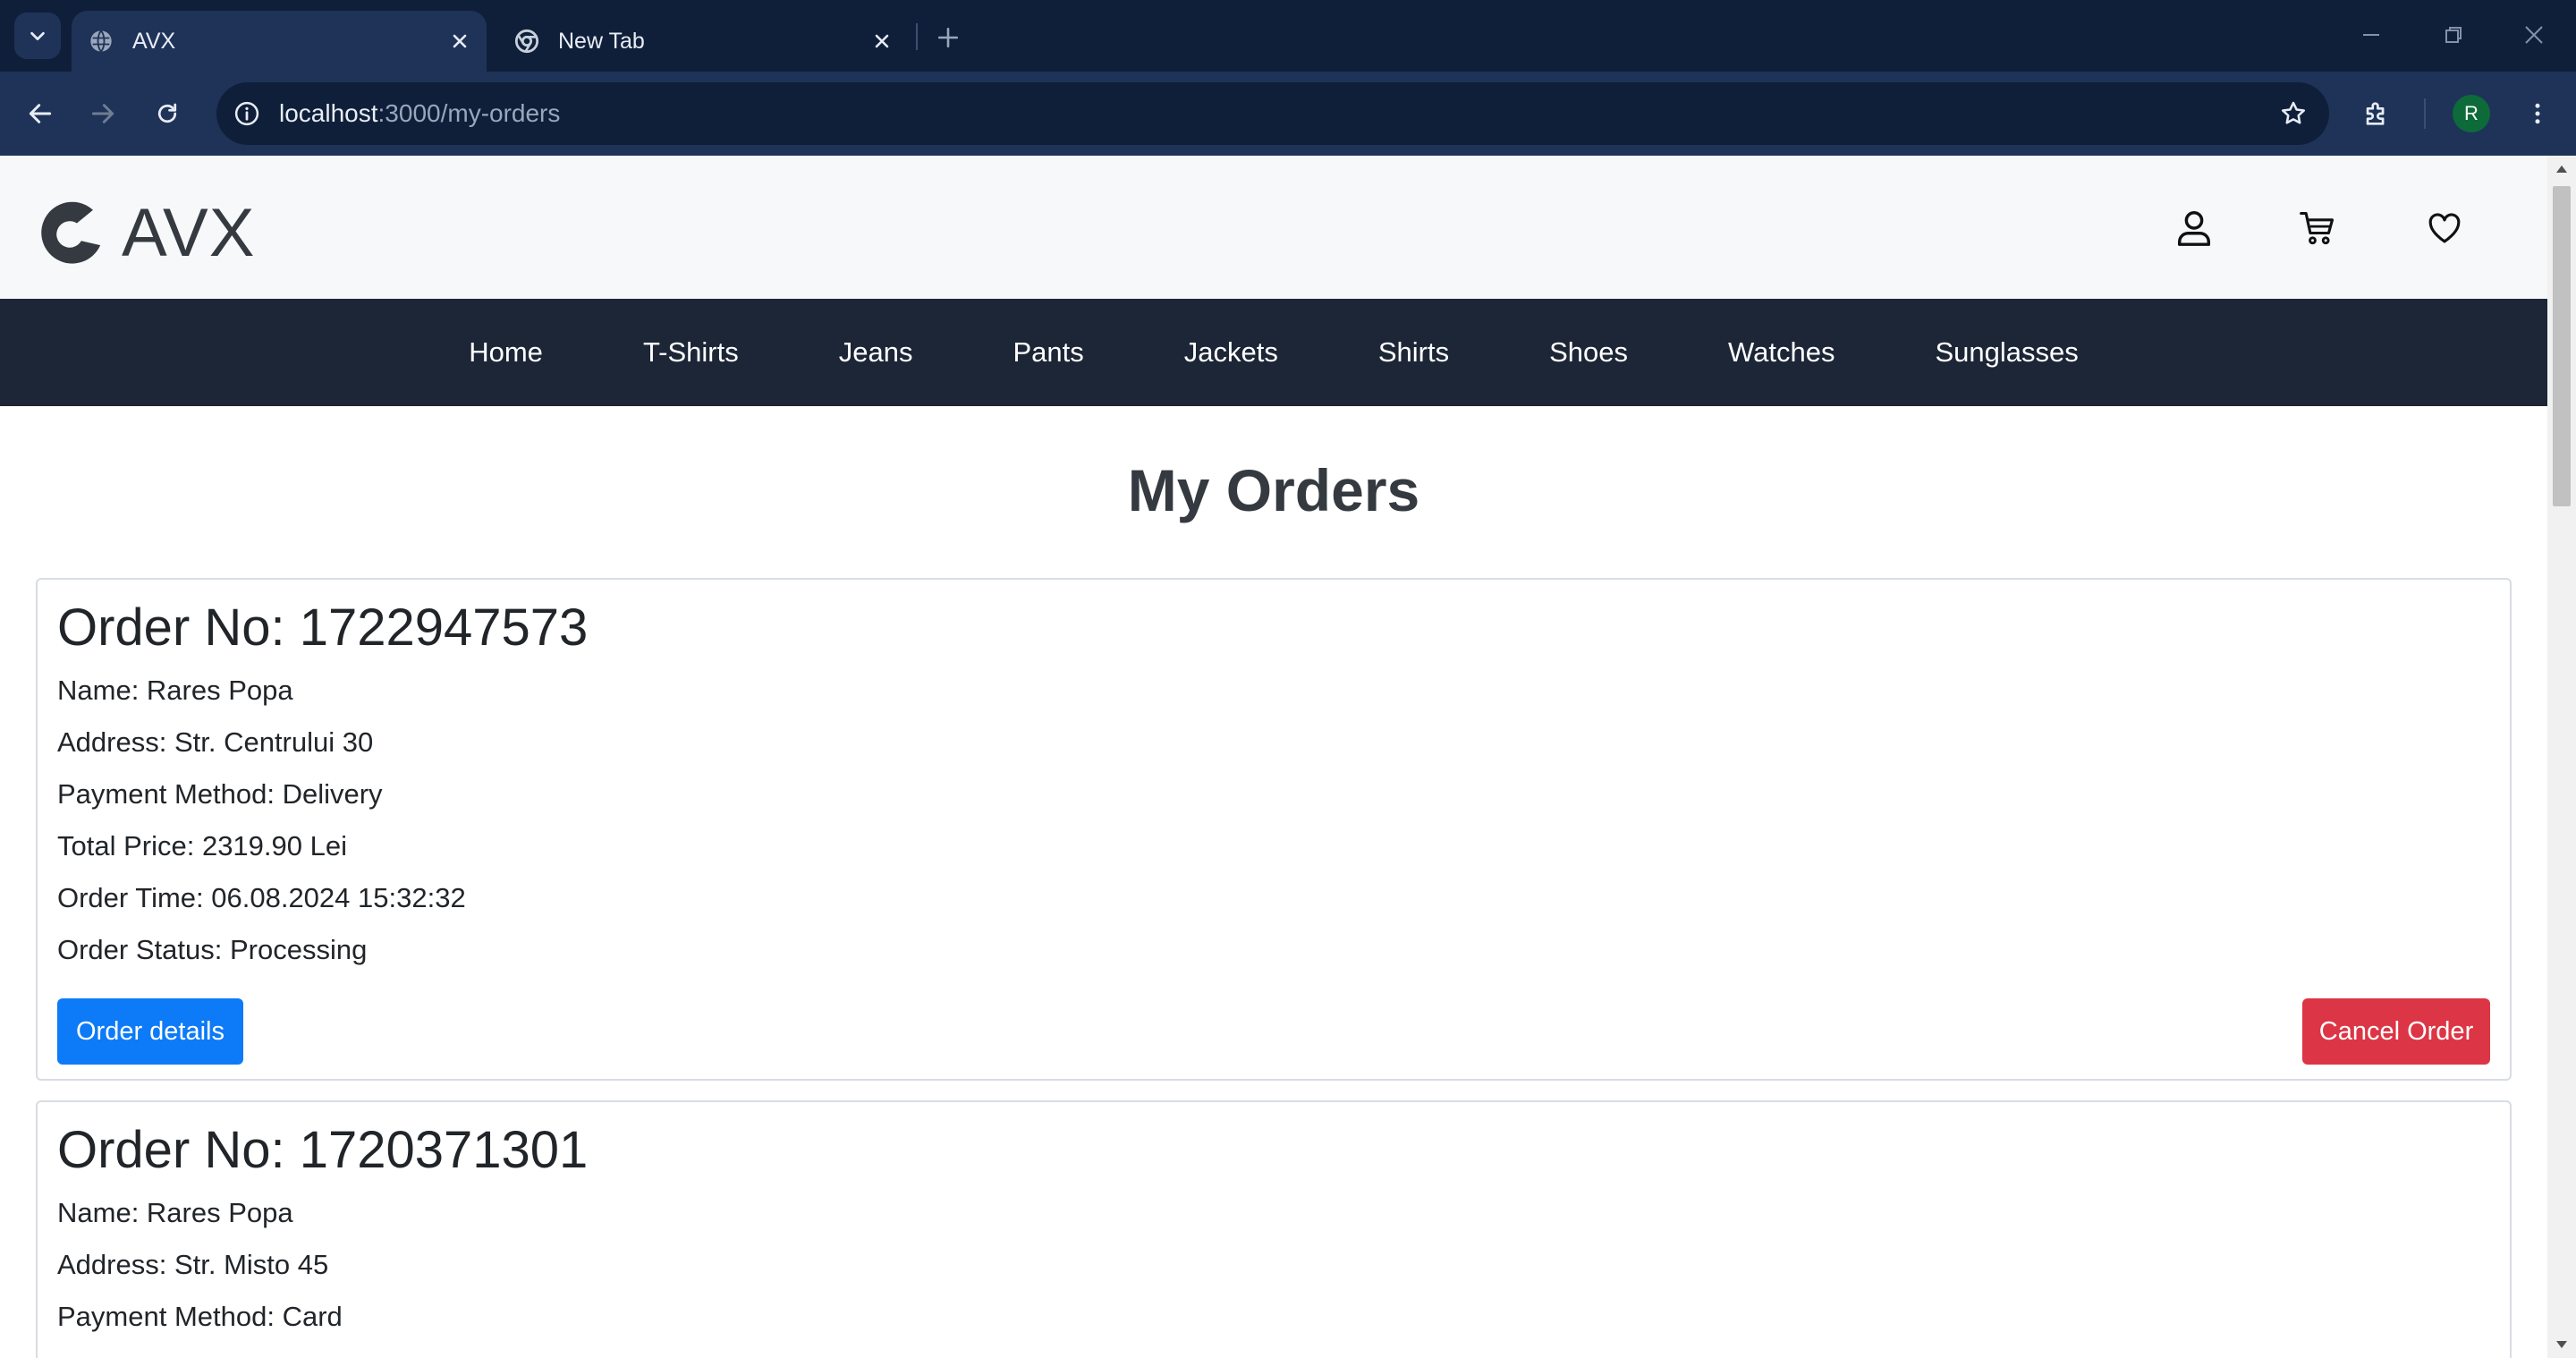 This screenshot has height=1358, width=2576. I want to click on browser-tab-strip: AVX New Tab, so click(1288, 36).